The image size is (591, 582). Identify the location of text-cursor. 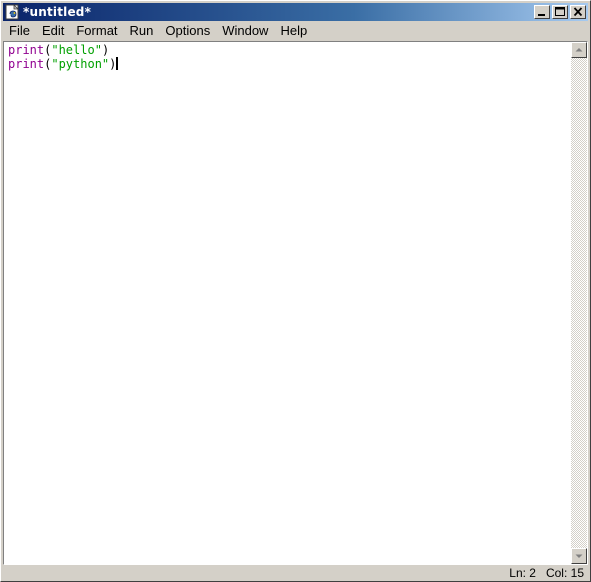
(117, 63).